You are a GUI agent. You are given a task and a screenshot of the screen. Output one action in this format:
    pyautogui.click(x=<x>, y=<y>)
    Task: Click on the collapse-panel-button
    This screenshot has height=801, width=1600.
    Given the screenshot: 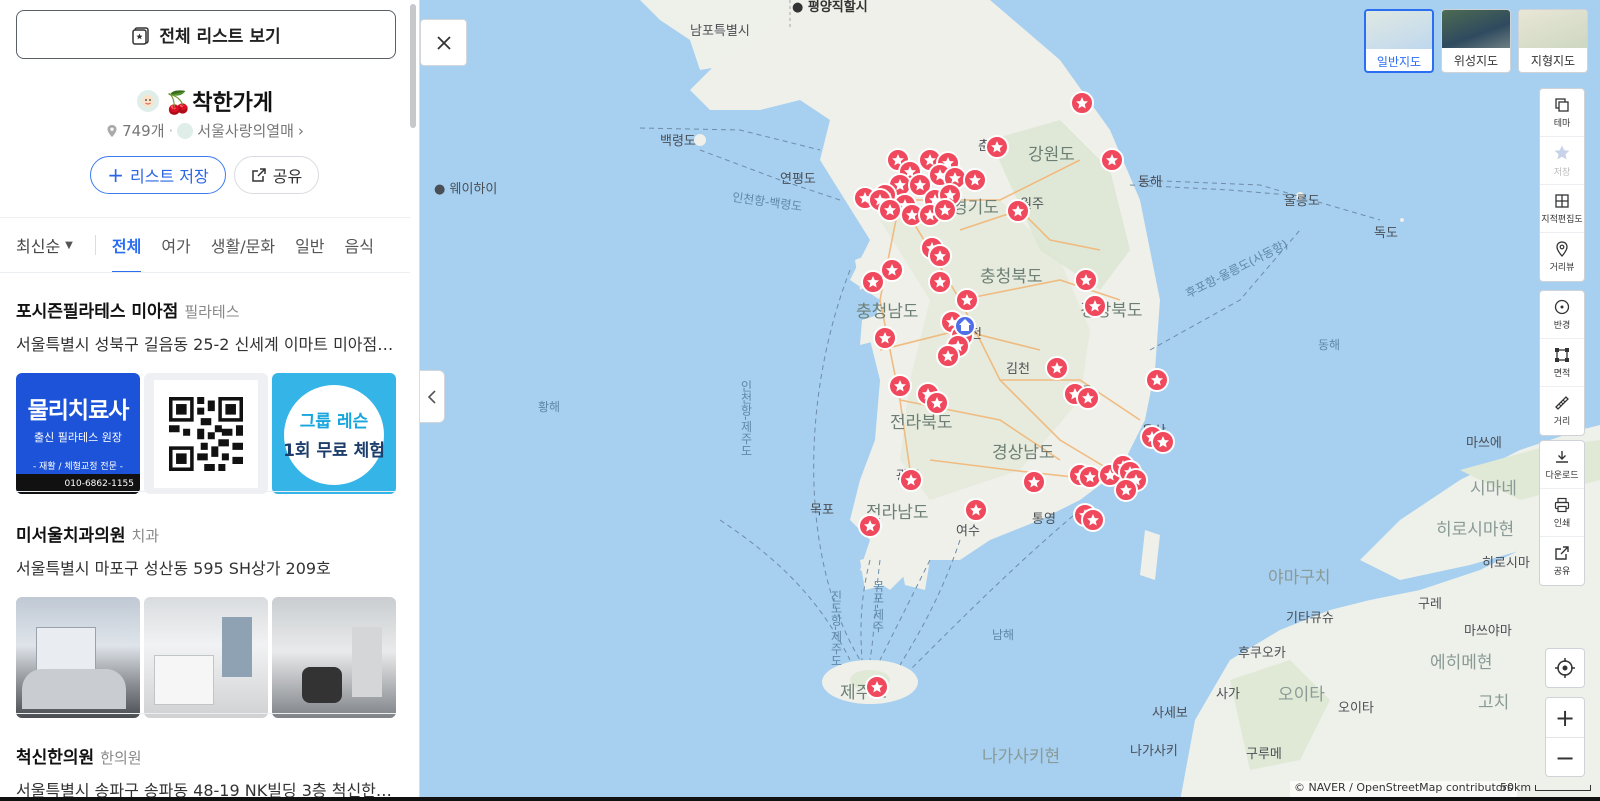 What is the action you would take?
    pyautogui.click(x=432, y=396)
    